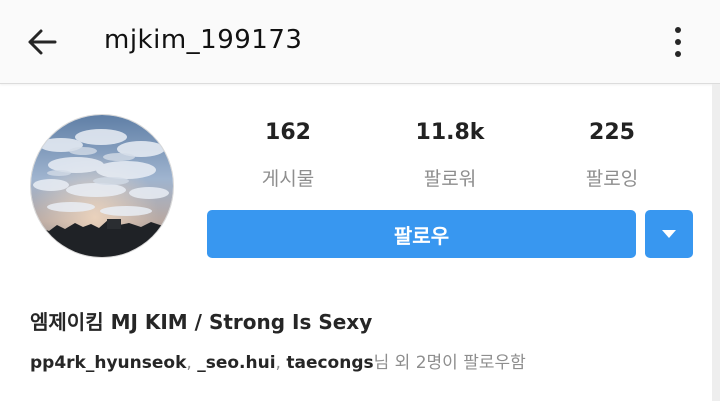  What do you see at coordinates (288, 179) in the screenshot?
I see `posts-label: 게시물` at bounding box center [288, 179].